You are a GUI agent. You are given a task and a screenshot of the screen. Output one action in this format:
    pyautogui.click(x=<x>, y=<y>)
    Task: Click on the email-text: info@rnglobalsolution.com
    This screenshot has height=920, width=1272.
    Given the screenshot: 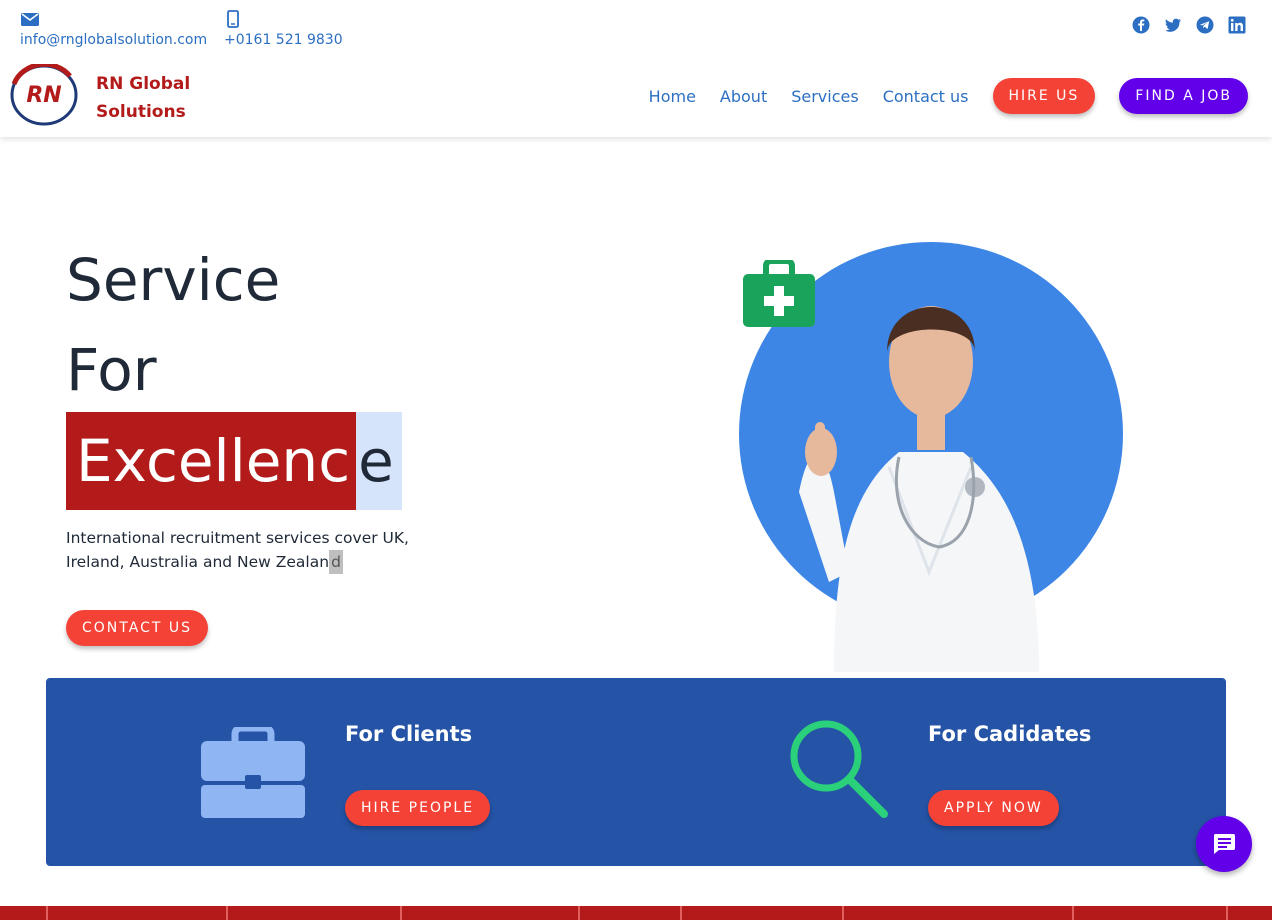 What is the action you would take?
    pyautogui.click(x=113, y=40)
    